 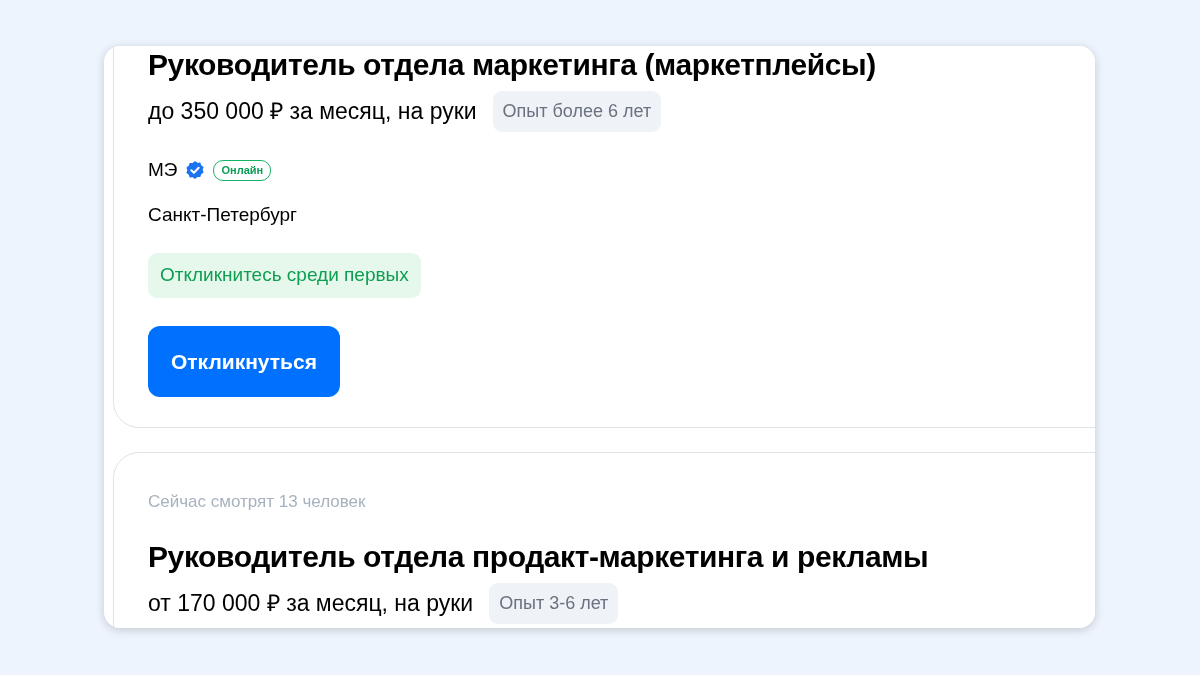 I want to click on company-name: МЭ, so click(x=163, y=170).